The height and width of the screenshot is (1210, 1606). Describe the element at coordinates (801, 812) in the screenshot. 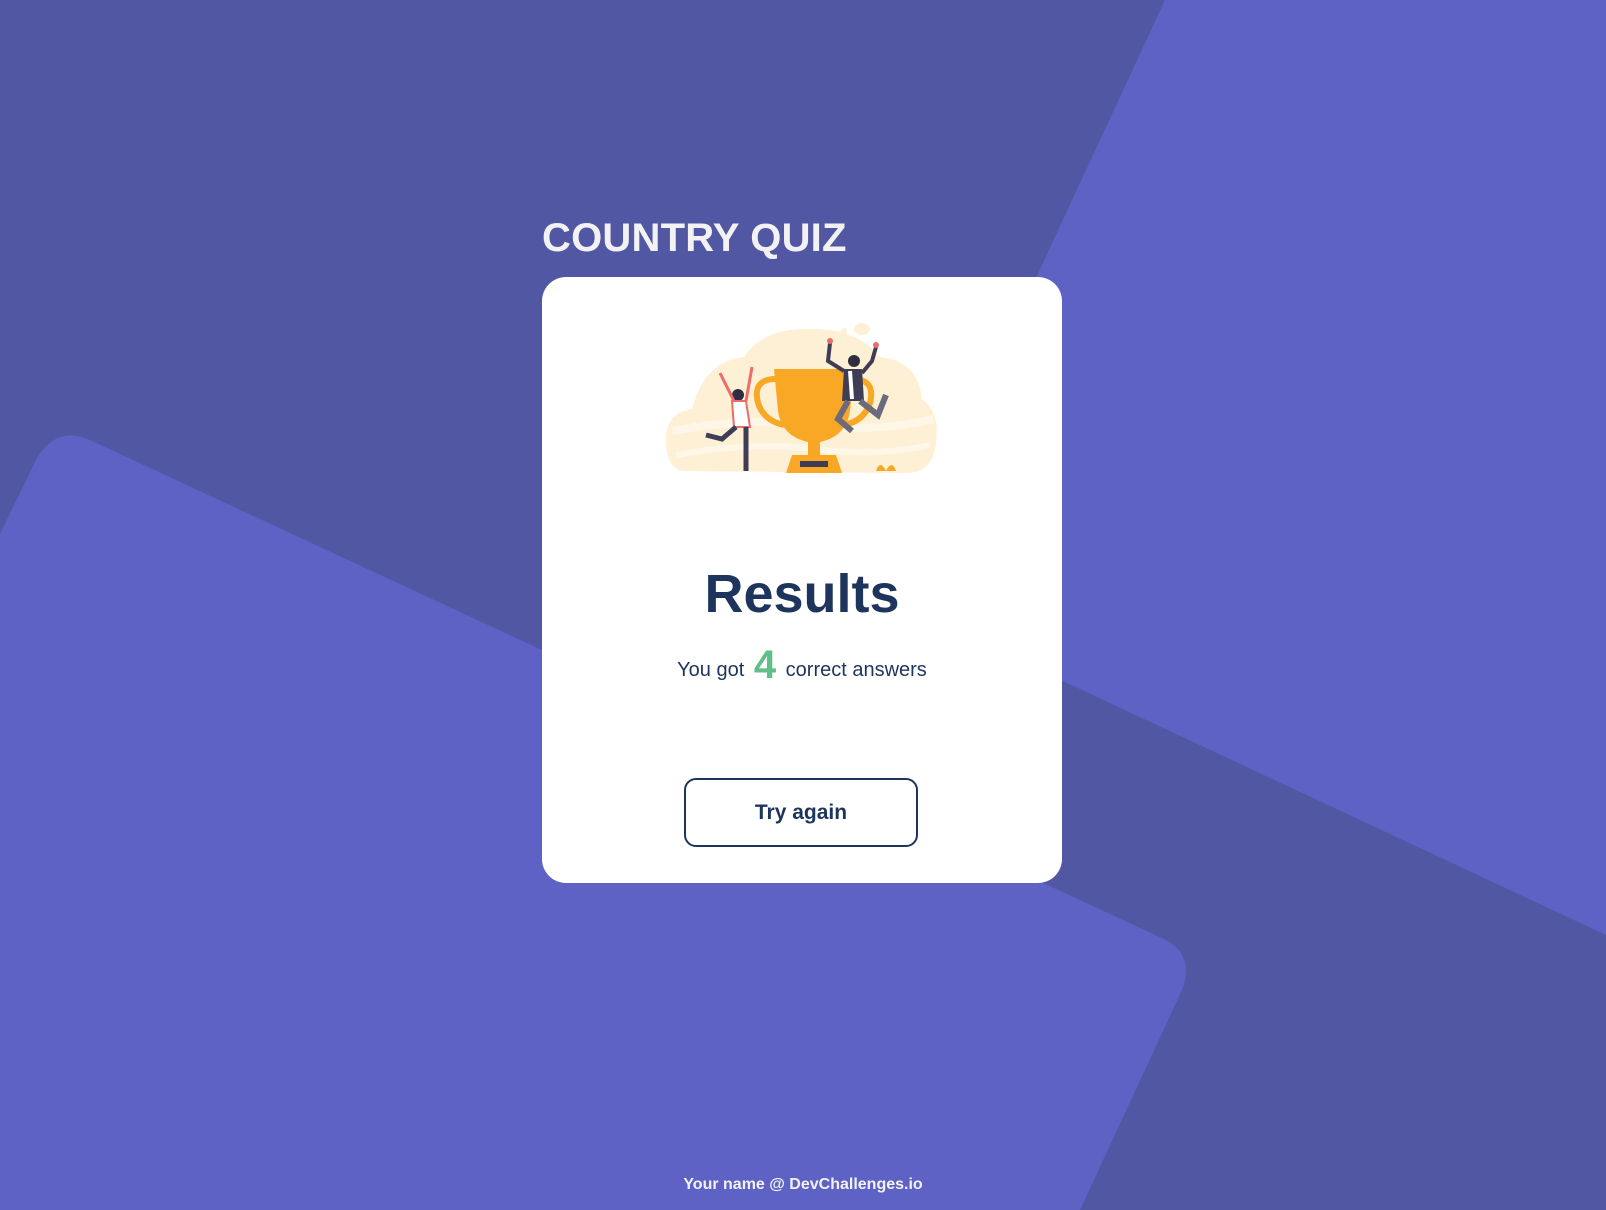

I see `try-again-button: Try again` at that location.